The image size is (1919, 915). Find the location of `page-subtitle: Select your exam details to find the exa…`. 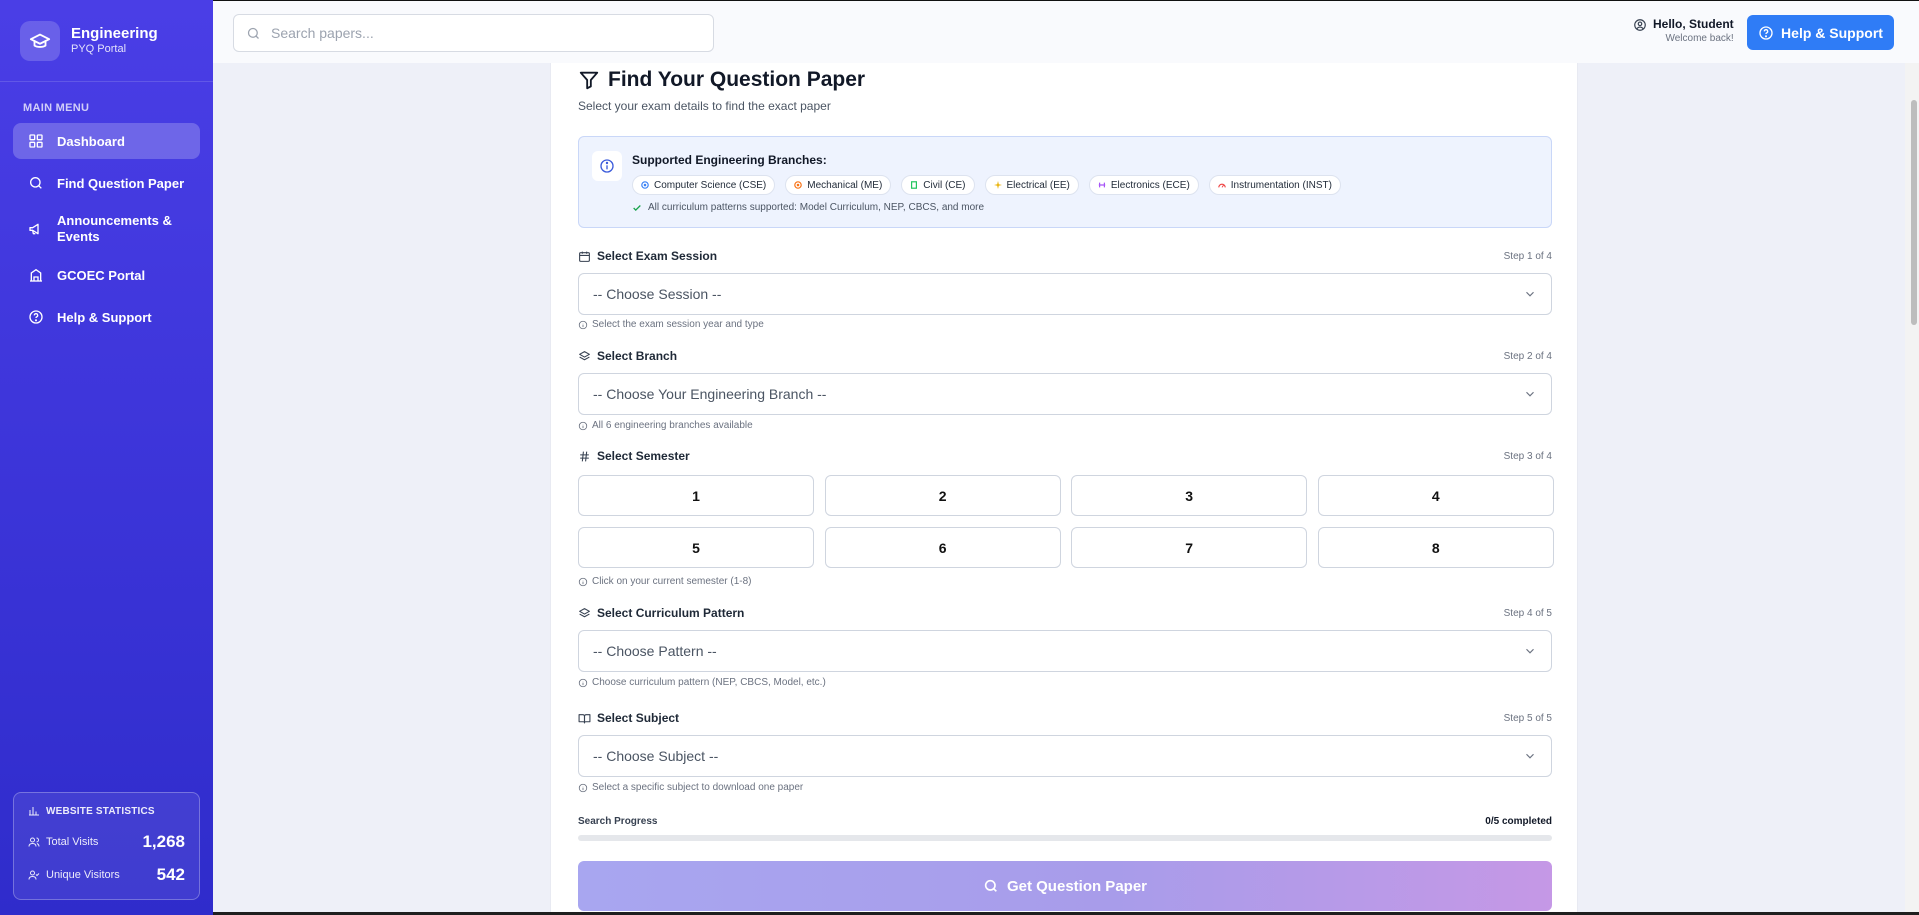

page-subtitle: Select your exam details to find the exa… is located at coordinates (704, 106).